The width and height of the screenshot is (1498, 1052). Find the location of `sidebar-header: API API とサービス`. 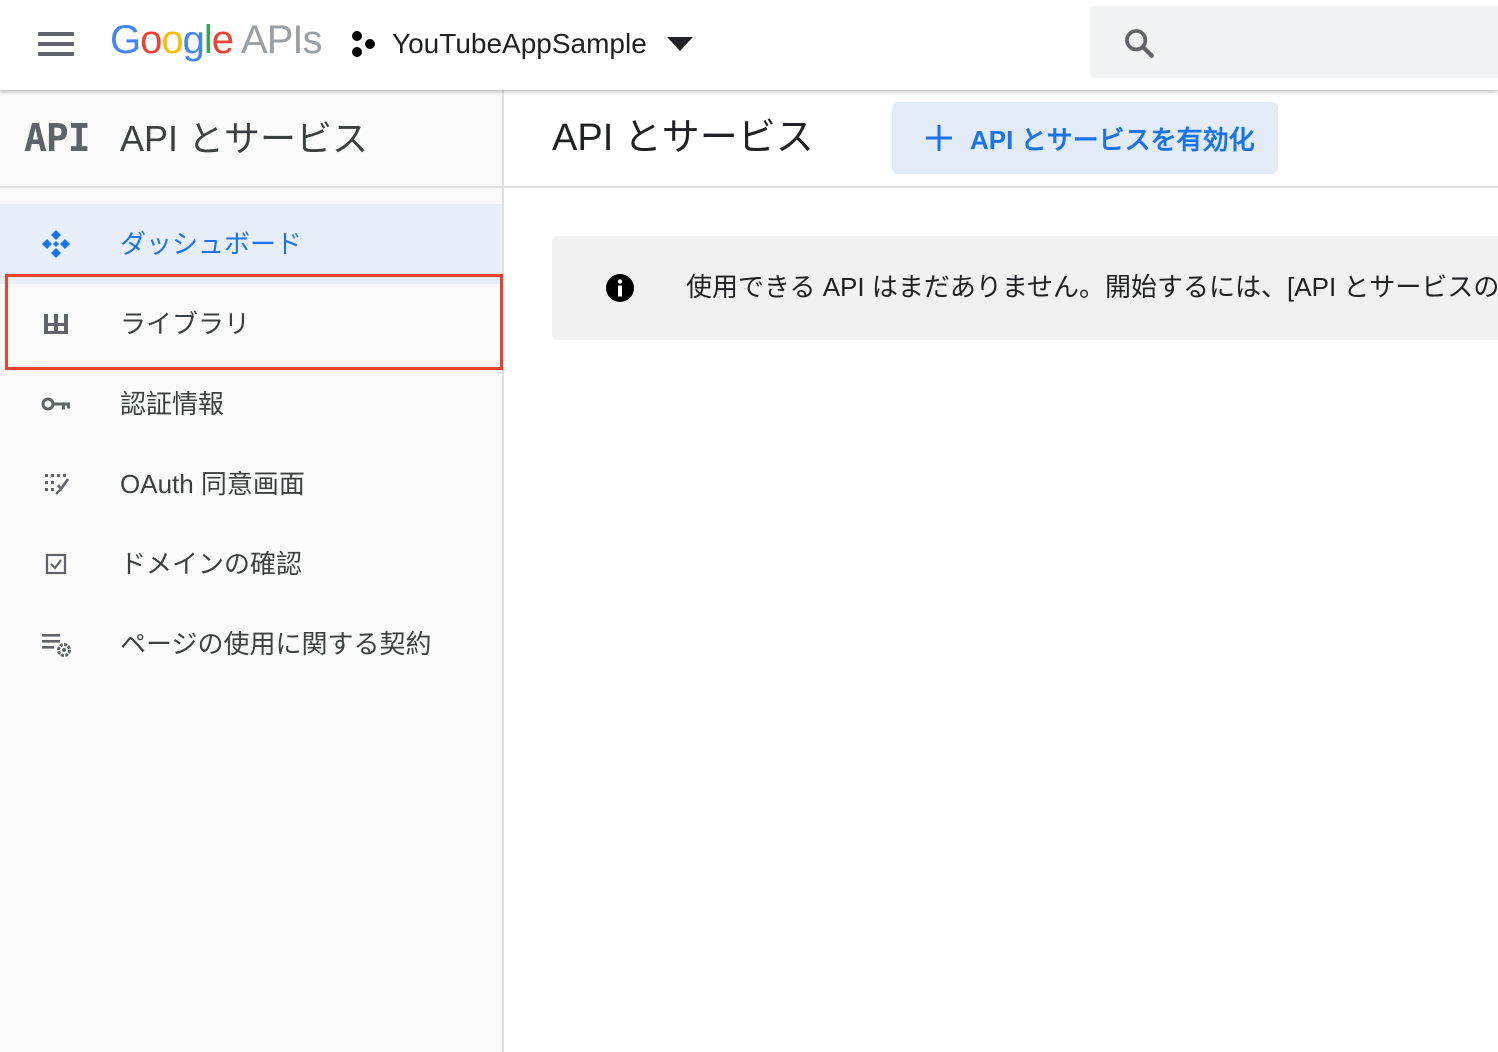

sidebar-header: API API とサービス is located at coordinates (251, 139).